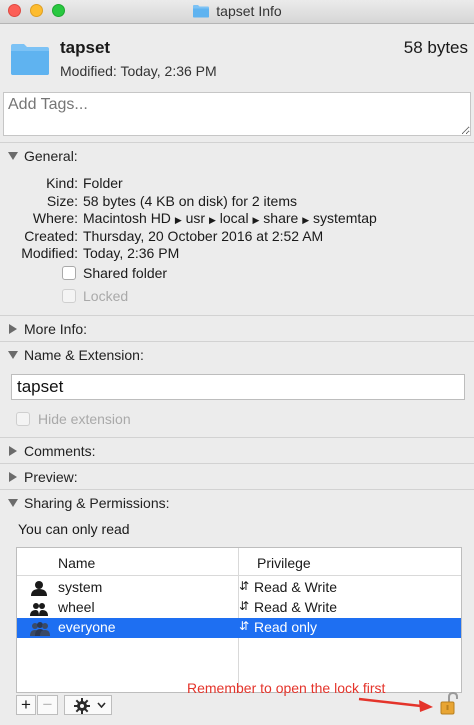 The image size is (474, 725). What do you see at coordinates (281, 218) in the screenshot?
I see `path-component: share` at bounding box center [281, 218].